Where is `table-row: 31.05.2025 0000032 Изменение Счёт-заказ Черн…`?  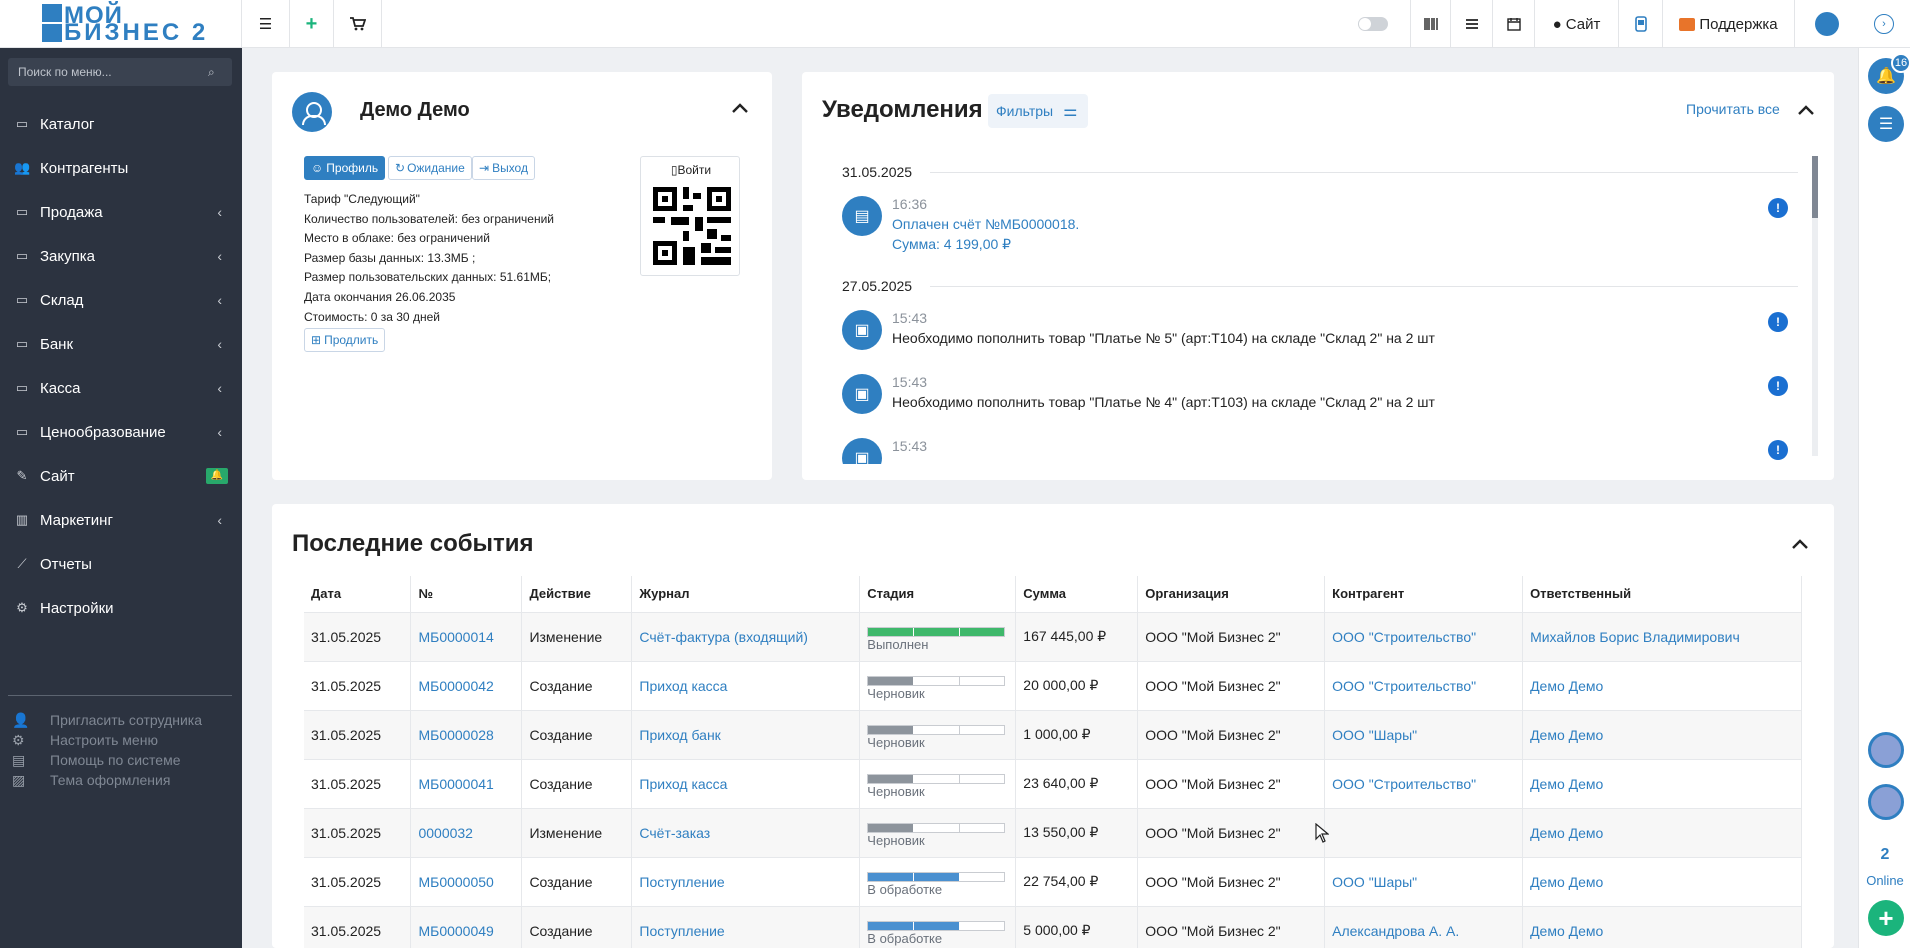 table-row: 31.05.2025 0000032 Изменение Счёт-заказ Черн… is located at coordinates (1053, 833).